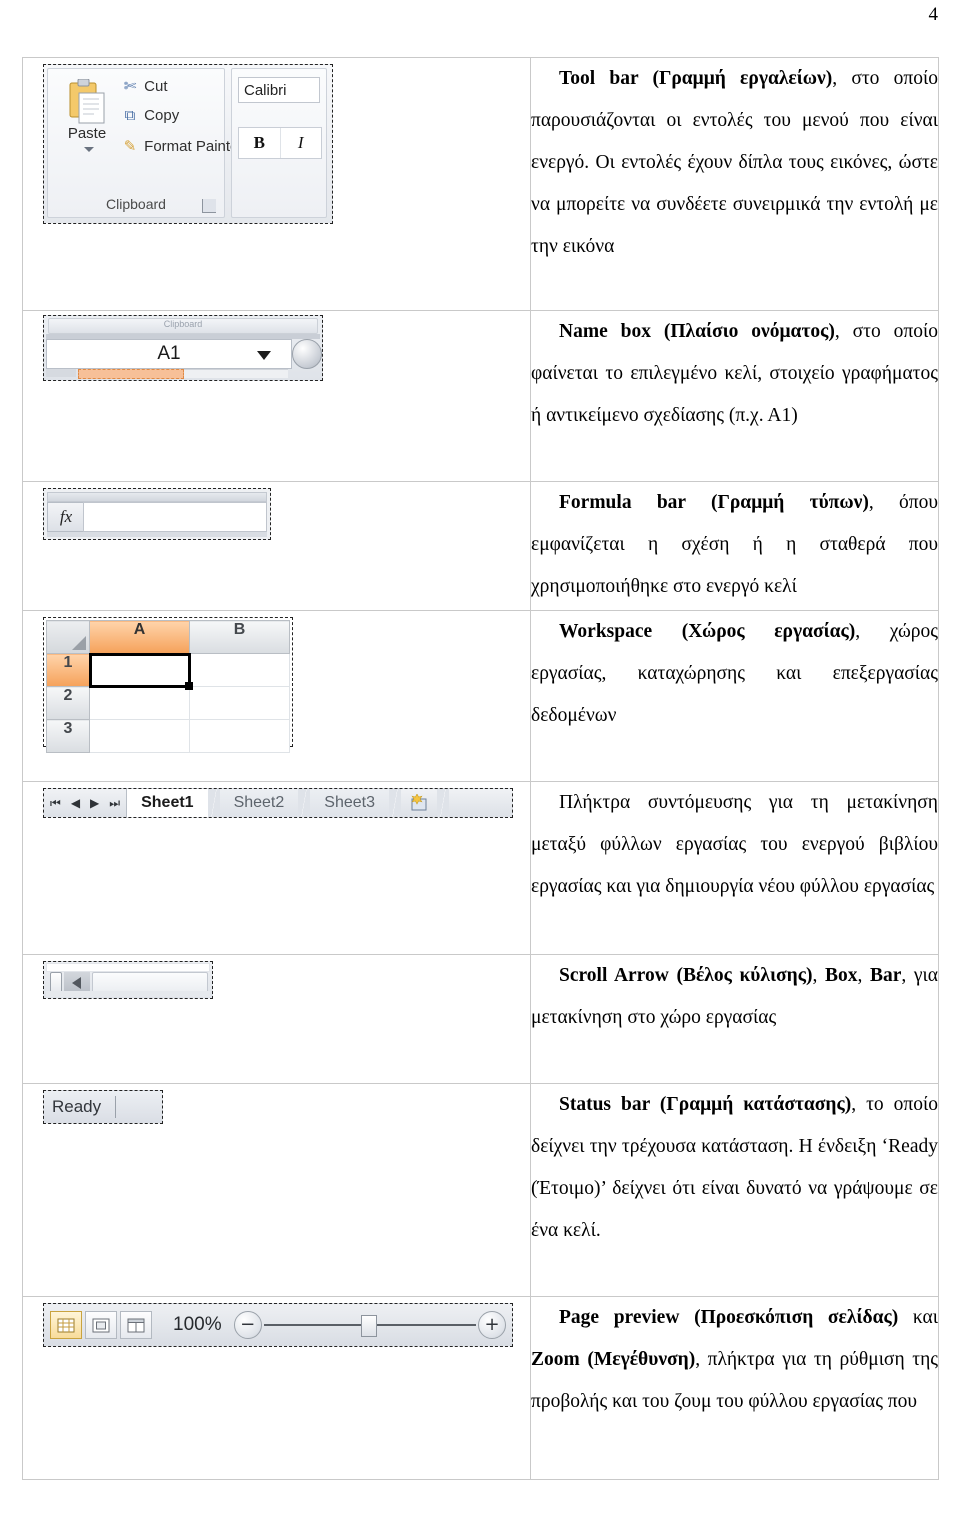 Image resolution: width=960 pixels, height=1525 pixels. Describe the element at coordinates (87, 133) in the screenshot. I see `paste-label: Paste` at that location.